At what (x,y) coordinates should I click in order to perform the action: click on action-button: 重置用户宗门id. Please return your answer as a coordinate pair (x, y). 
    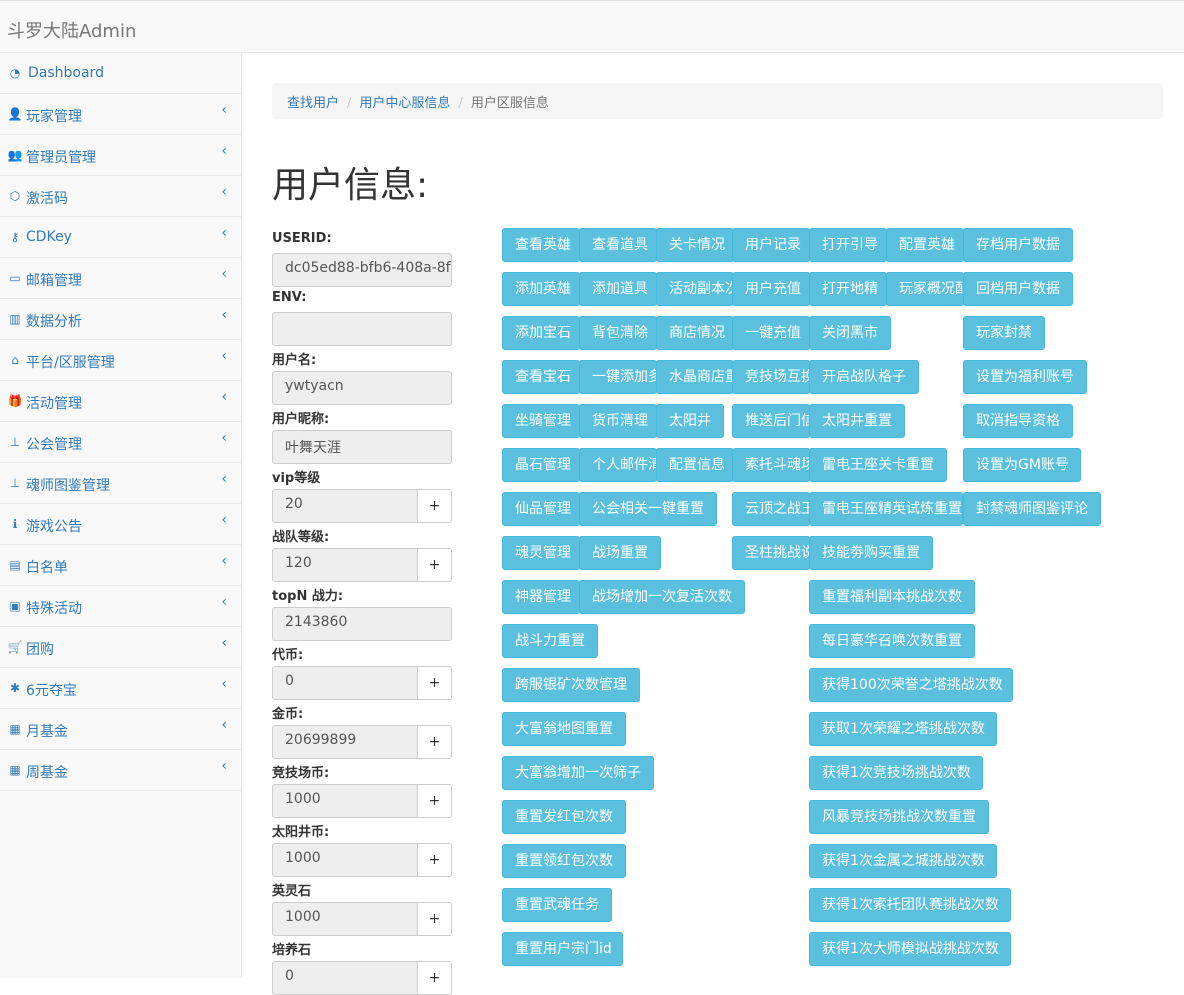
    Looking at the image, I should click on (562, 949).